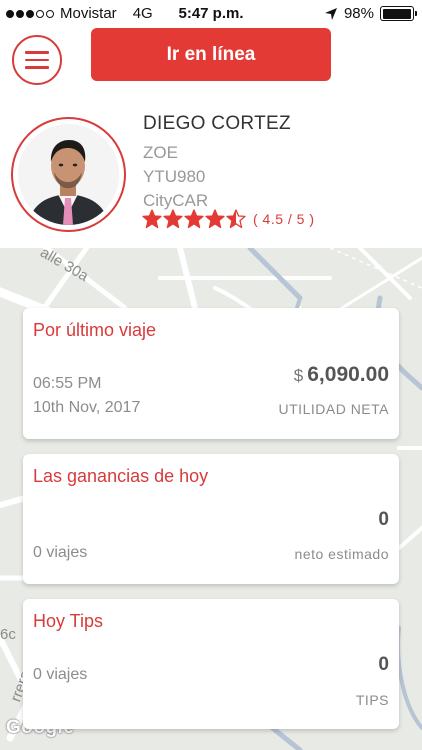 Image resolution: width=422 pixels, height=750 pixels. I want to click on rating-stars, so click(194, 219).